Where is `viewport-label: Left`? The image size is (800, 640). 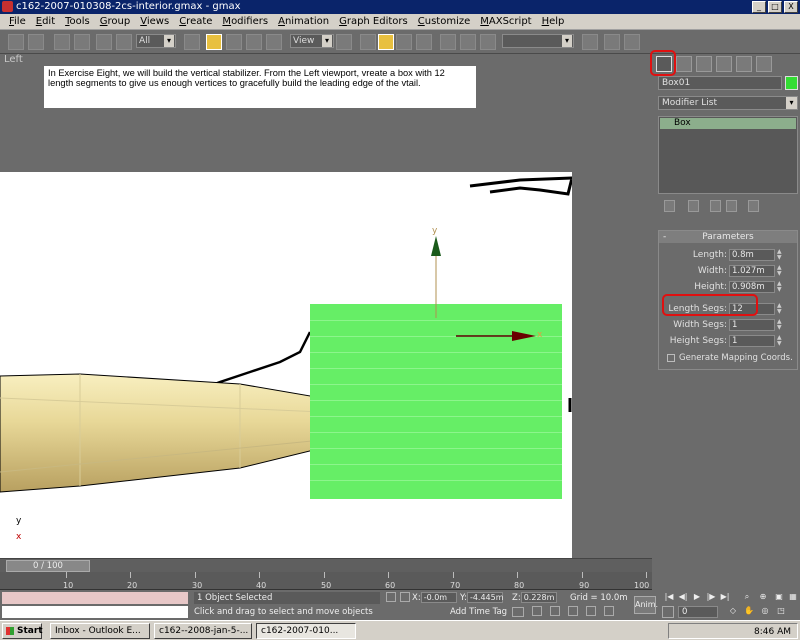 viewport-label: Left is located at coordinates (13, 59).